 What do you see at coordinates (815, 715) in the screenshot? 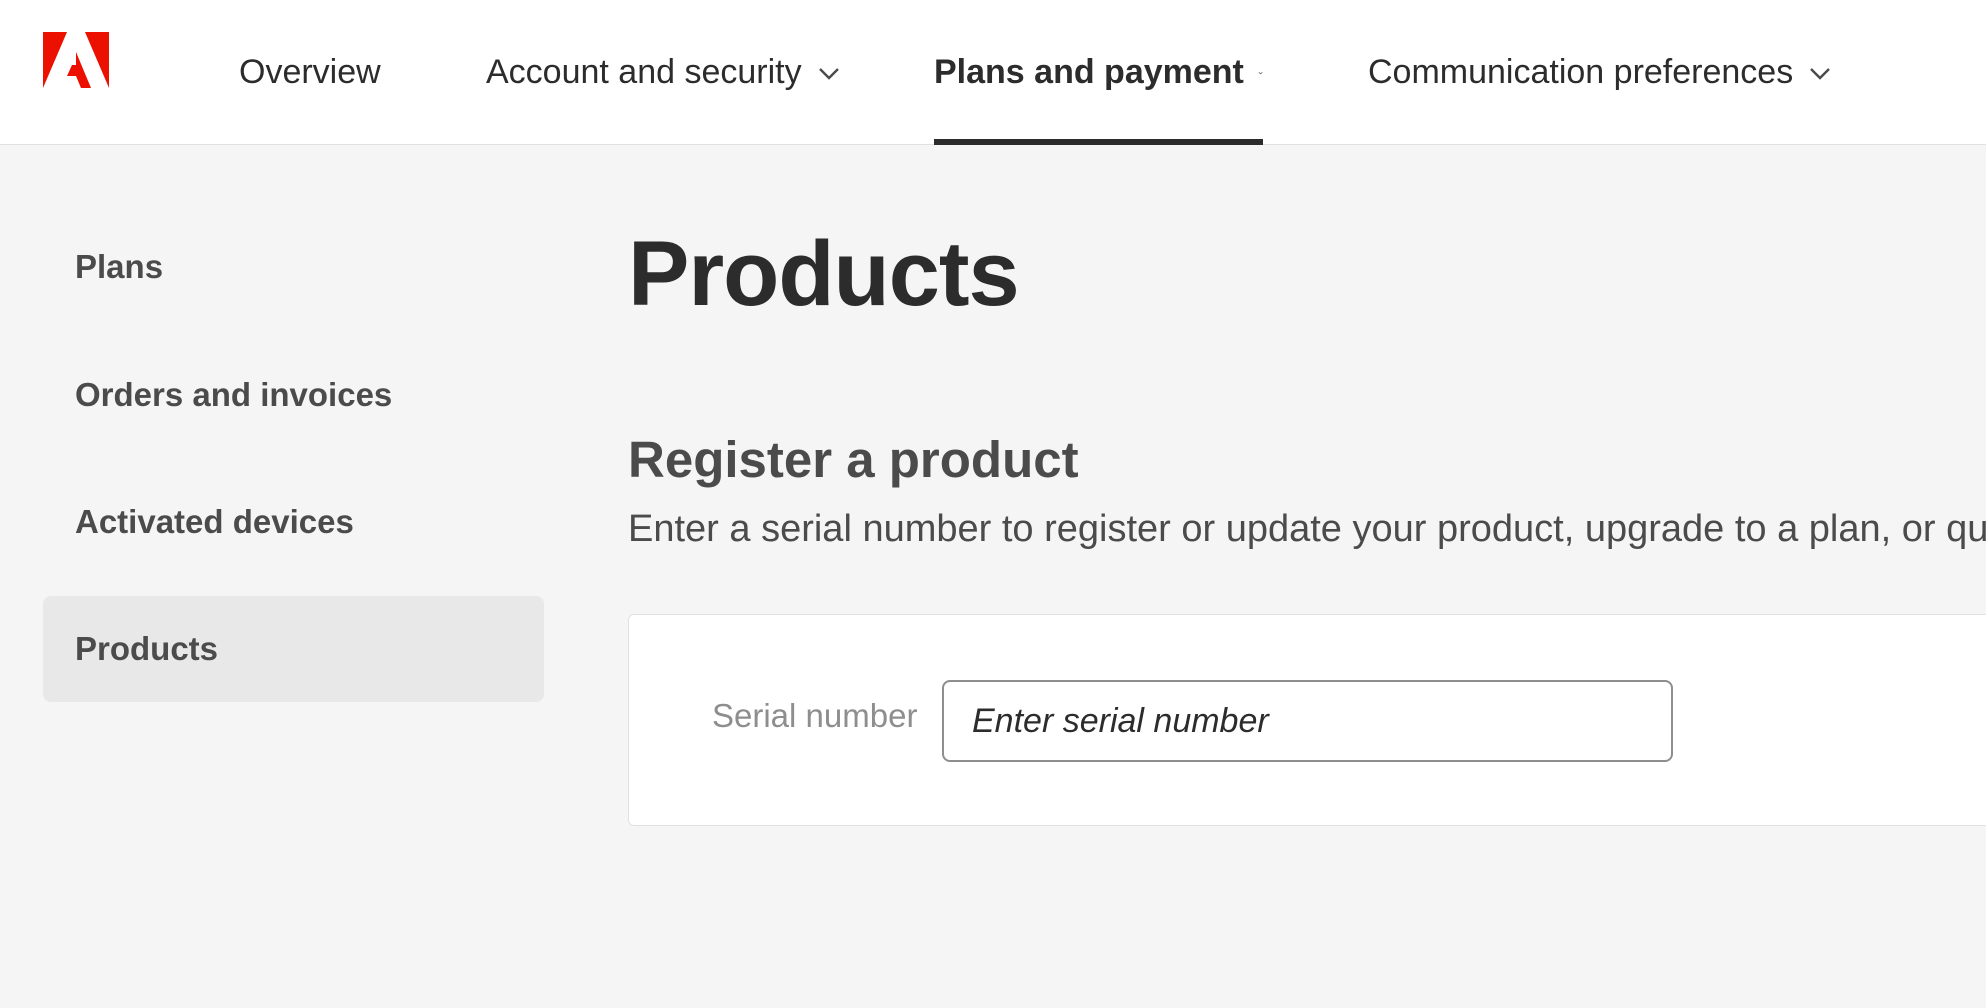
I see `serial-number-label: Serial number` at bounding box center [815, 715].